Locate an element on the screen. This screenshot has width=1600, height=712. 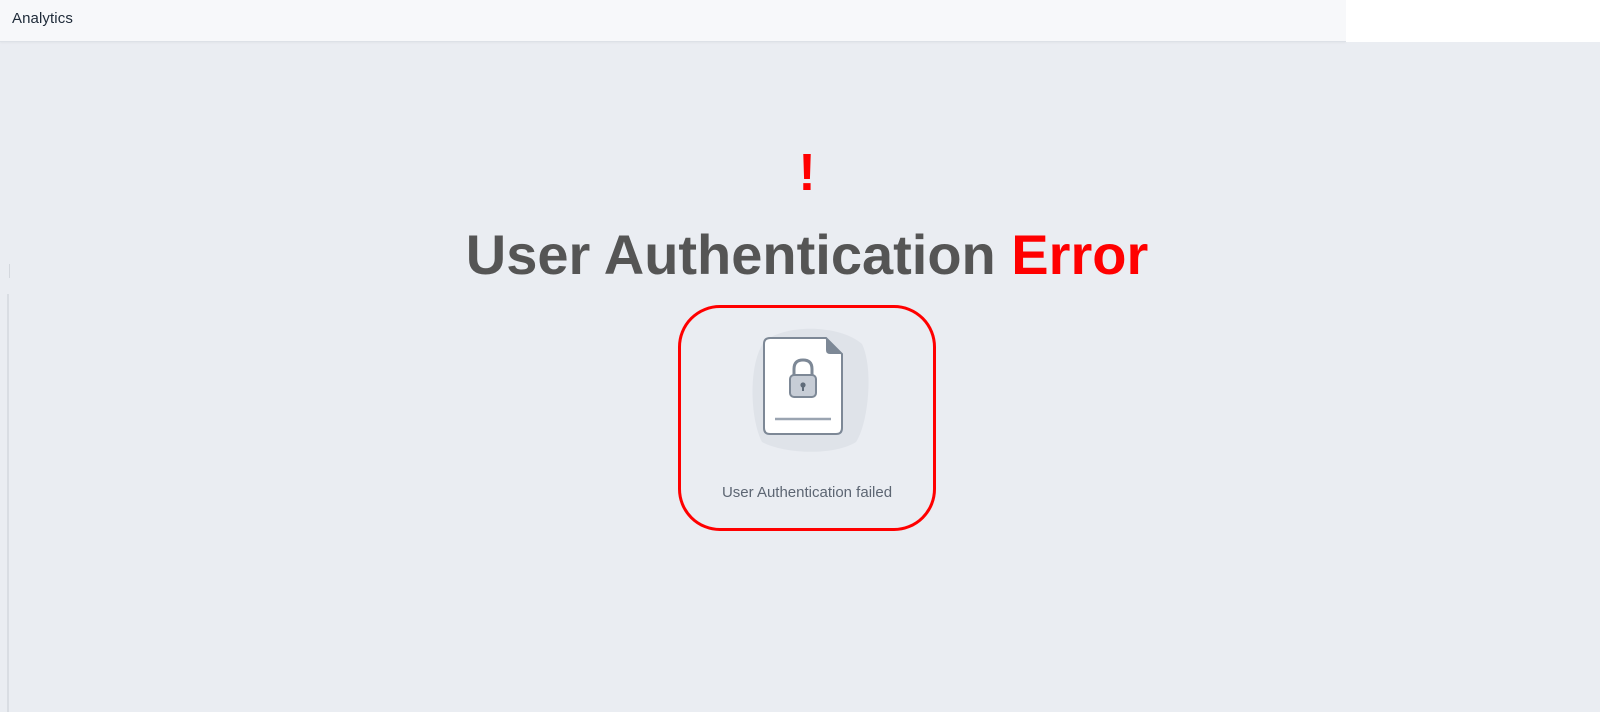
top-bar: Analytics is located at coordinates (673, 21).